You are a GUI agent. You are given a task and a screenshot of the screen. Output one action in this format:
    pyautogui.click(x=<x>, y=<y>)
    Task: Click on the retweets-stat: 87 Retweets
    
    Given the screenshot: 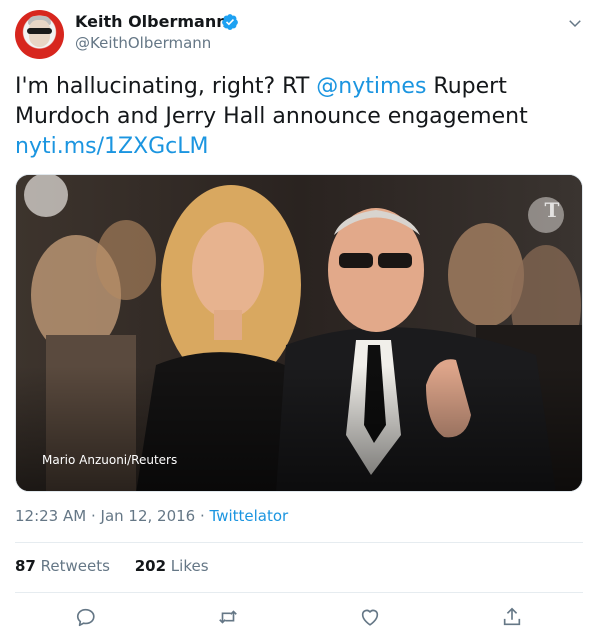 What is the action you would take?
    pyautogui.click(x=62, y=566)
    